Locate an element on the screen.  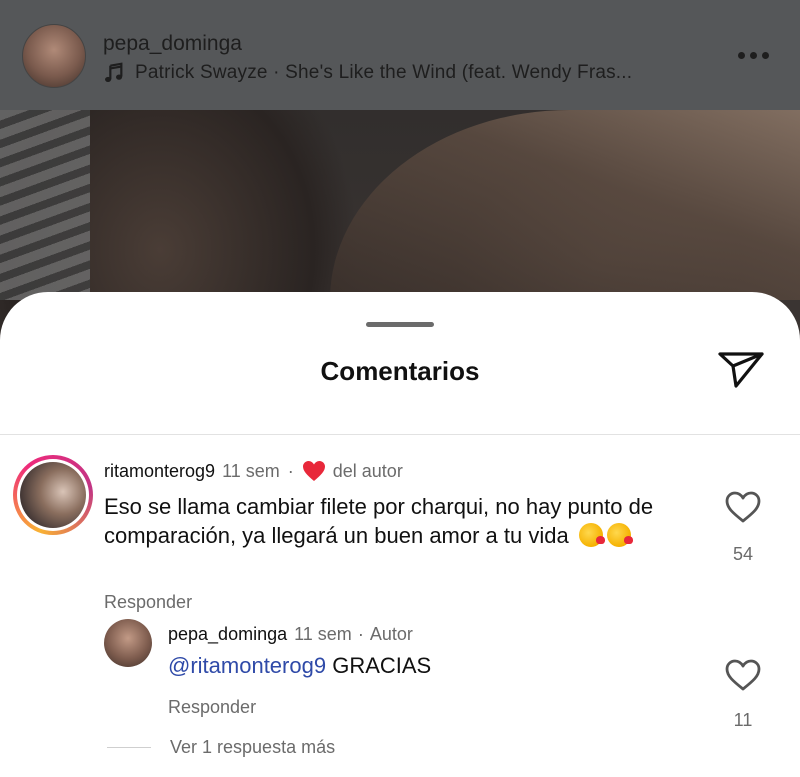
more-options-icon is located at coordinates (756, 55).